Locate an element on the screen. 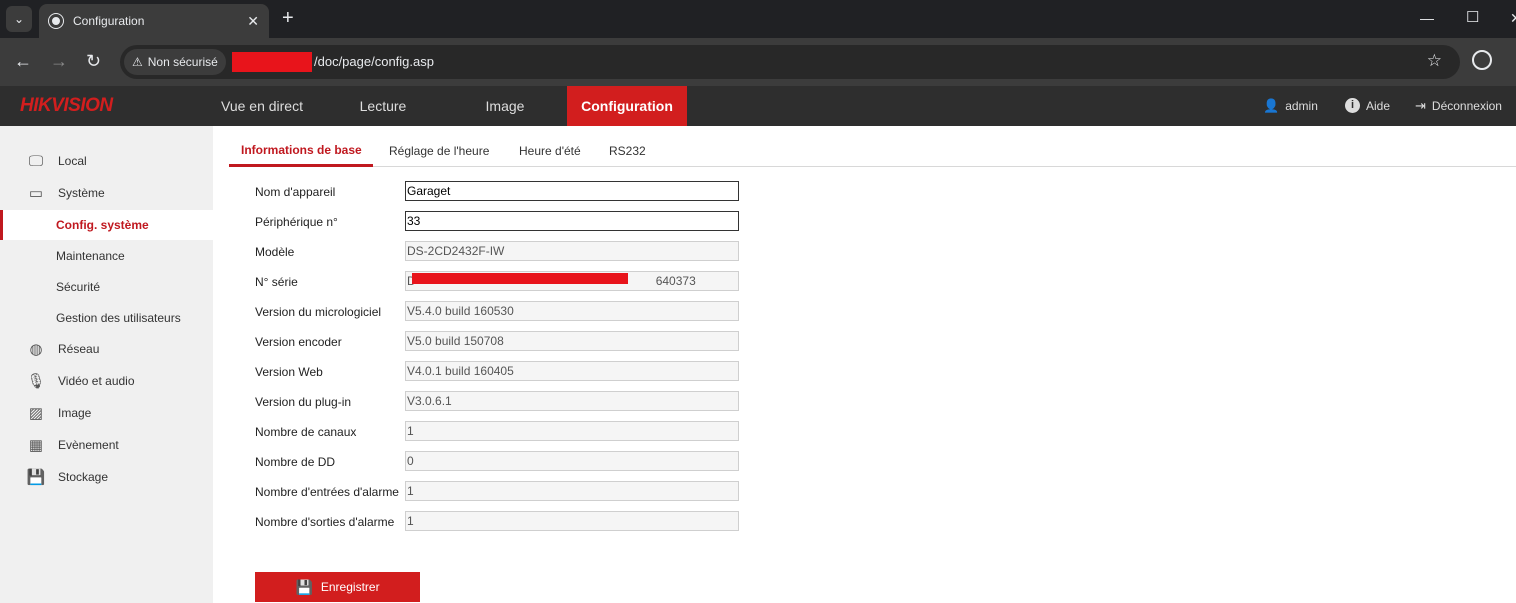 The width and height of the screenshot is (1516, 603). sidebar-item-event: ▦ Evènement is located at coordinates (106, 445).